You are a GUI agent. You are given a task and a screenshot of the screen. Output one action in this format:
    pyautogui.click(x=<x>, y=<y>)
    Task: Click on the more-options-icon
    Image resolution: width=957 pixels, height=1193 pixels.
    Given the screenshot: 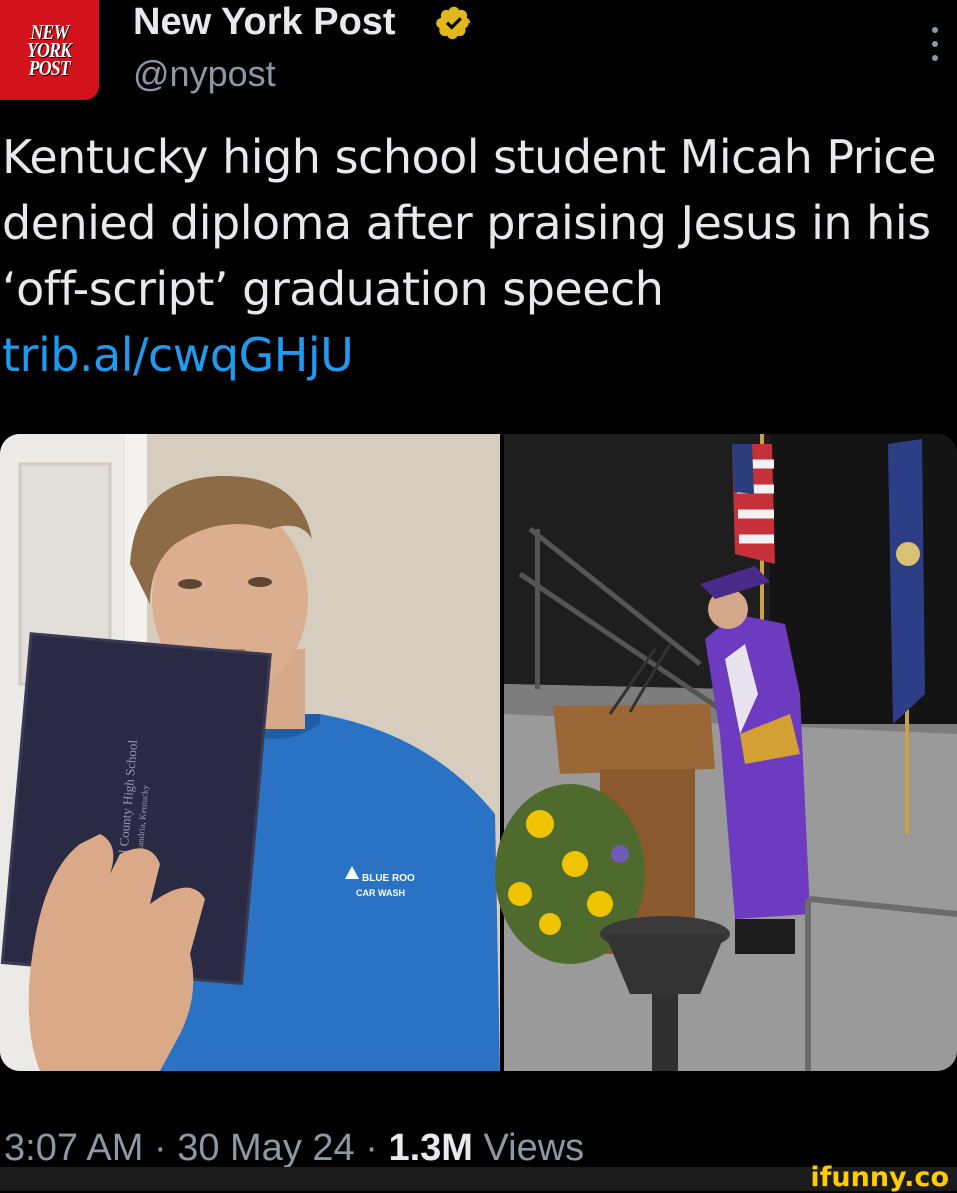 What is the action you would take?
    pyautogui.click(x=935, y=44)
    